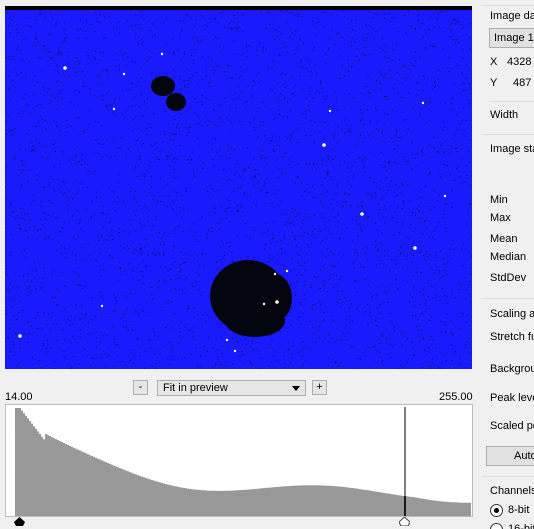  Describe the element at coordinates (500, 218) in the screenshot. I see `stat-max-label: Max` at that location.